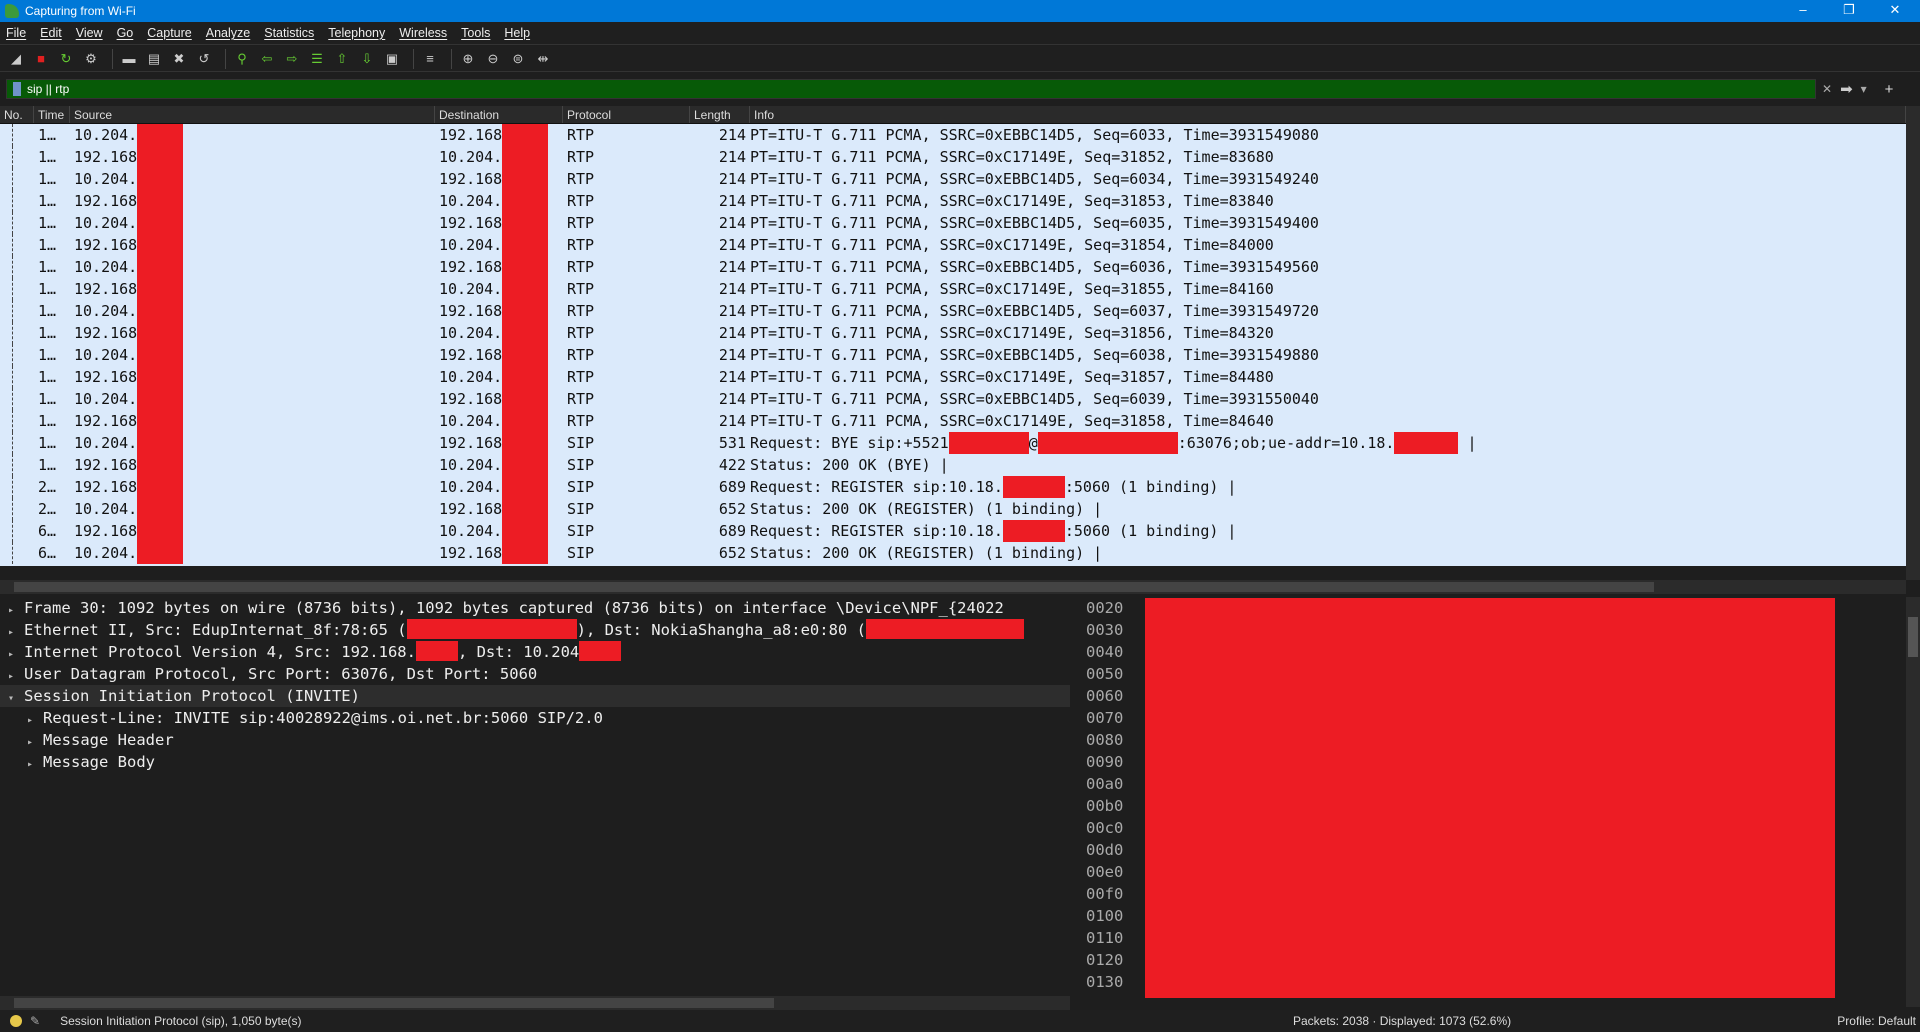  Describe the element at coordinates (720, 114) in the screenshot. I see `column-header-length: Length` at that location.